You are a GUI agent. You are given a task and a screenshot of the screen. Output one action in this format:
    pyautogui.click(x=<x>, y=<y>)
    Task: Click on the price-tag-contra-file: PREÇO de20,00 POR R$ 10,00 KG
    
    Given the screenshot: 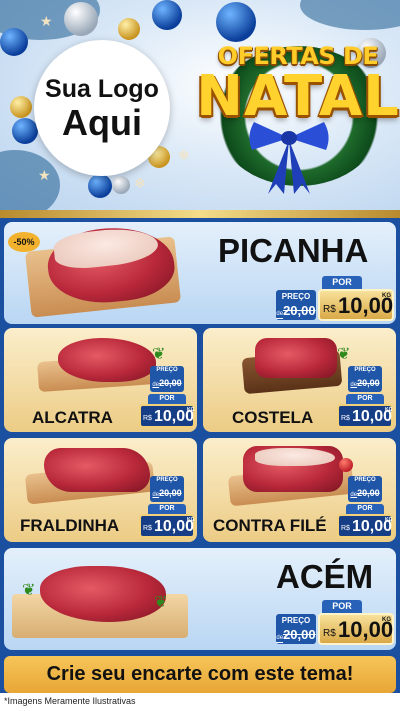 What is the action you would take?
    pyautogui.click(x=365, y=507)
    